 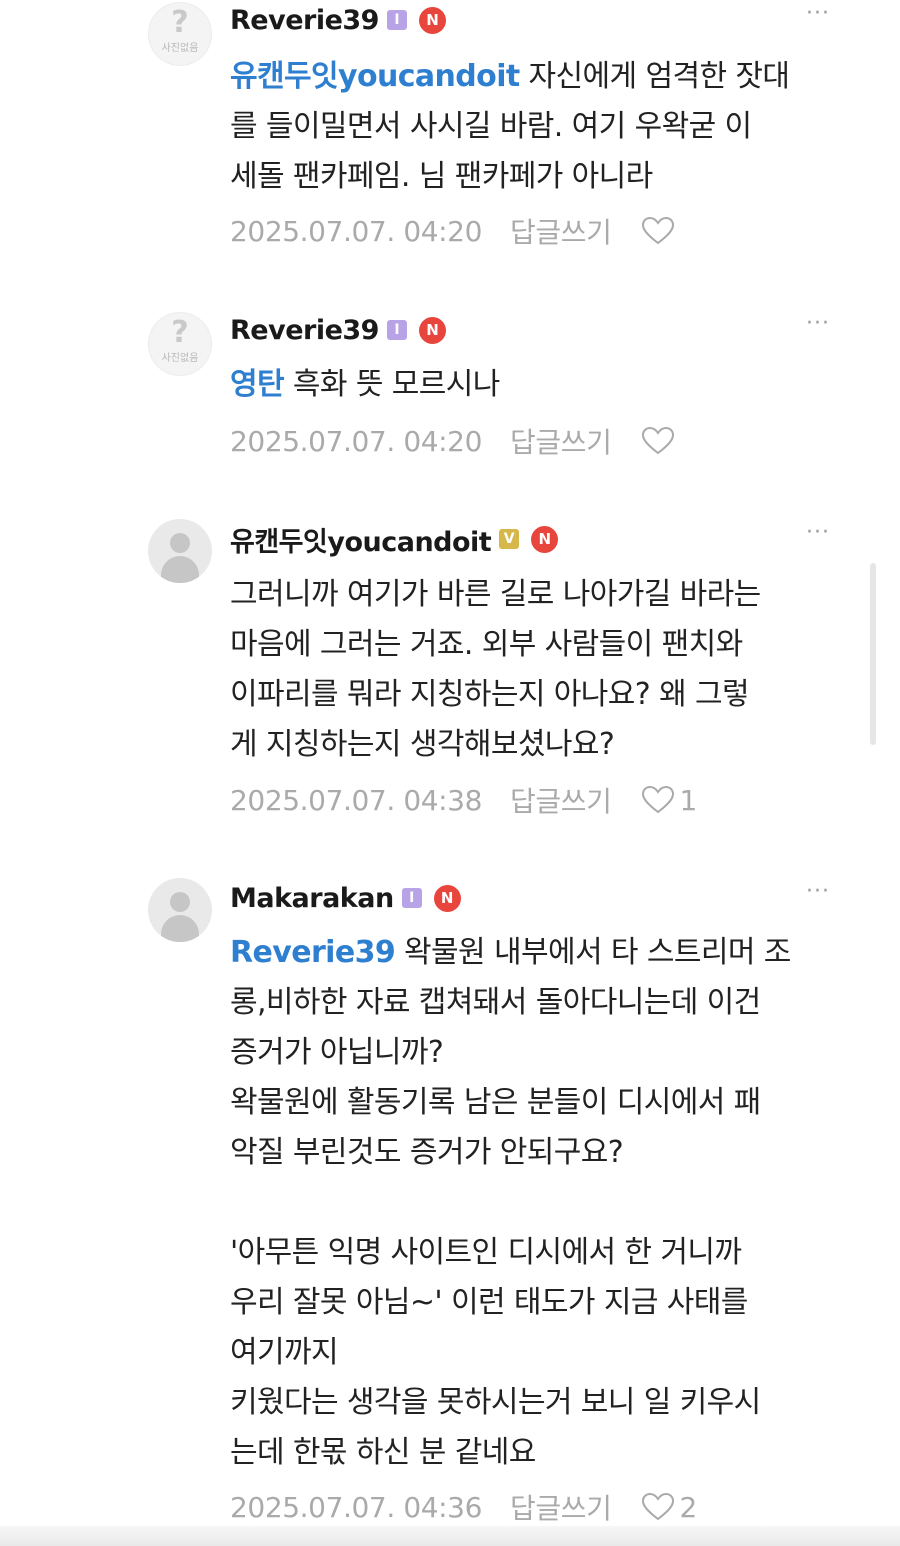 I want to click on comment-line: 롱,비하한 자료 캡쳐돼서 돌아다니는데 이건, so click(x=495, y=1002).